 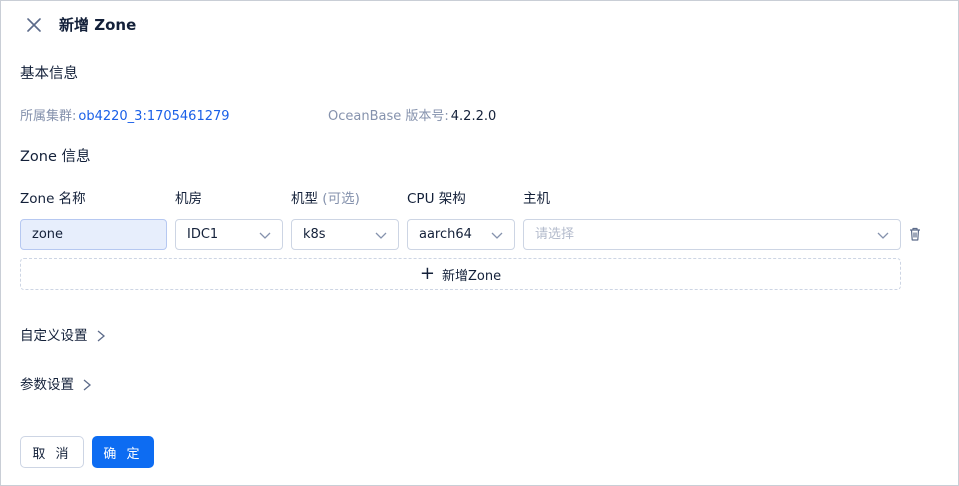 I want to click on delete-zone-button, so click(x=915, y=234).